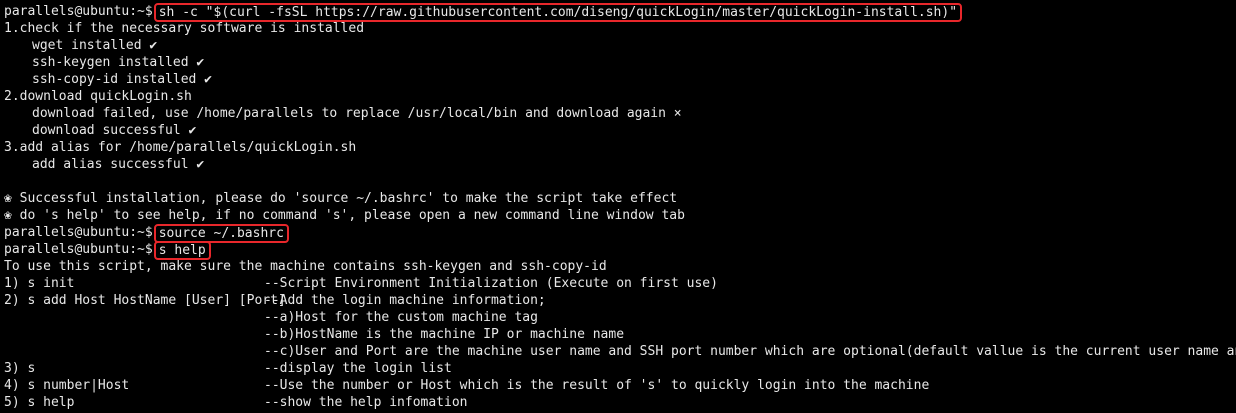 The width and height of the screenshot is (1236, 413). Describe the element at coordinates (405, 300) in the screenshot. I see `help-row-description: --Add the login machine information;` at that location.